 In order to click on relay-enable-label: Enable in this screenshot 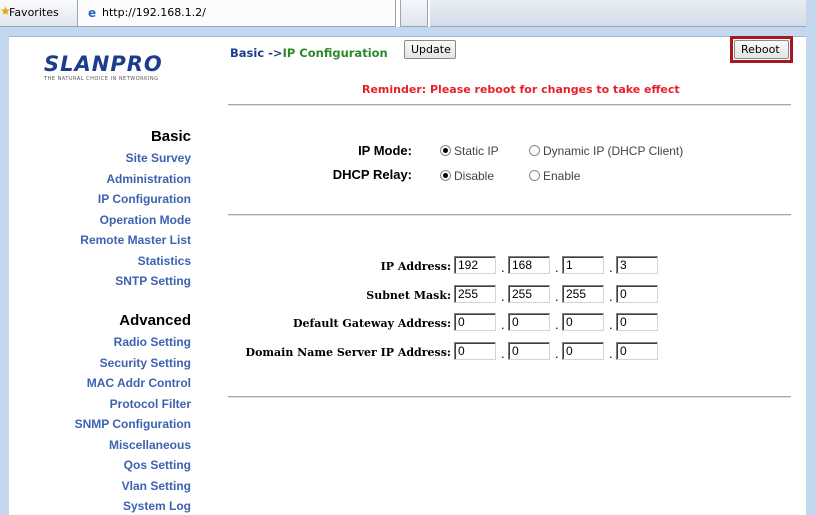, I will do `click(562, 176)`.